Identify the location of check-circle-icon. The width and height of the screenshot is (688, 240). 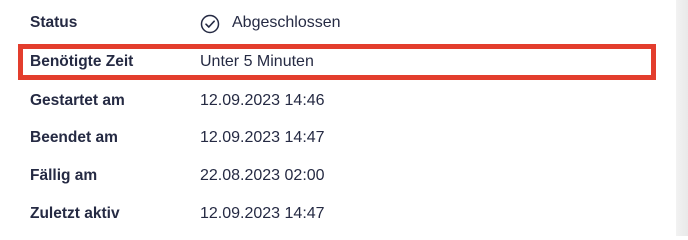
(210, 23).